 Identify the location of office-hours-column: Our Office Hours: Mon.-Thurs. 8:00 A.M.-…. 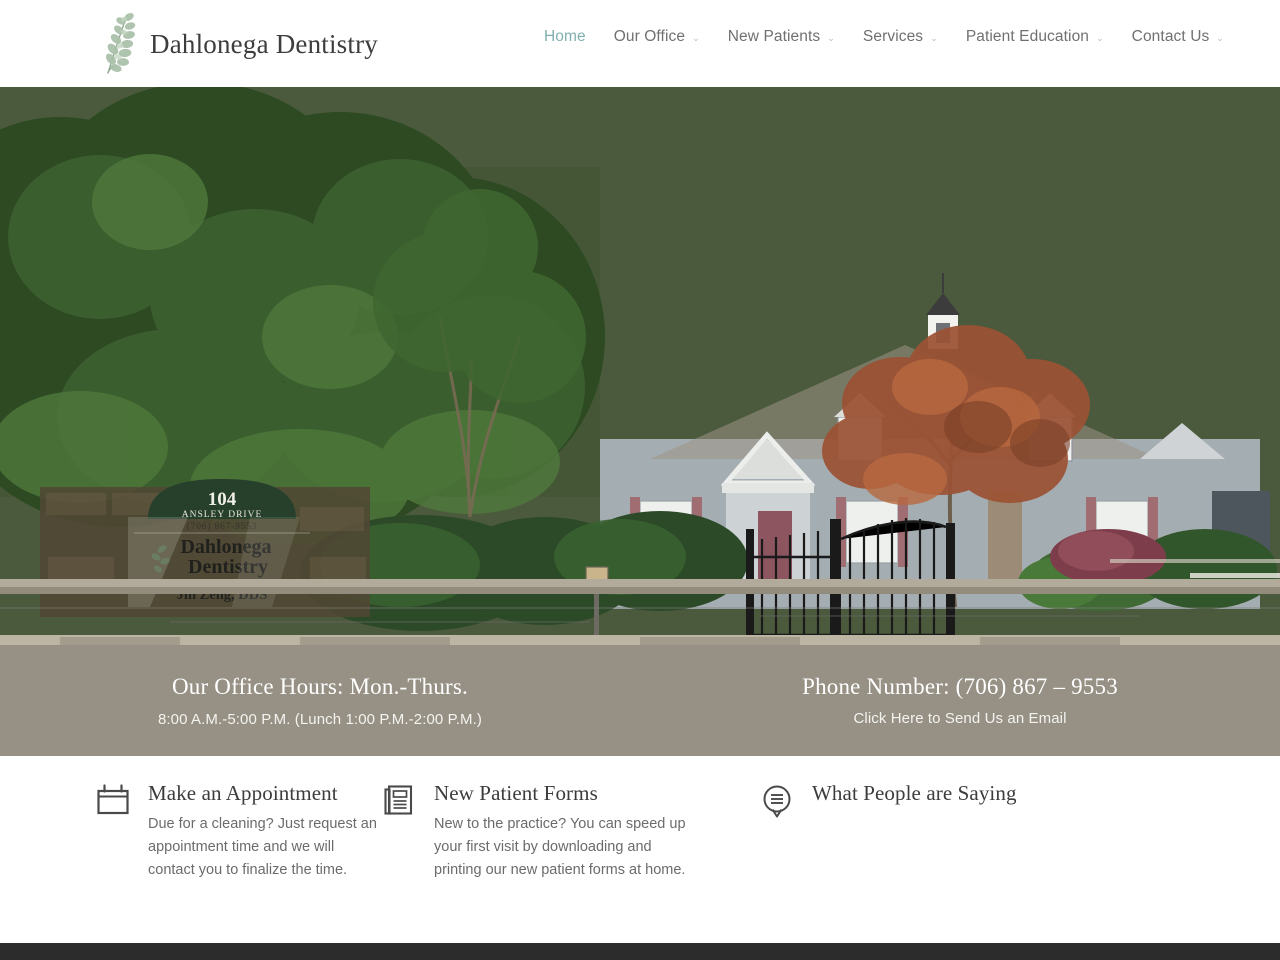
(320, 700).